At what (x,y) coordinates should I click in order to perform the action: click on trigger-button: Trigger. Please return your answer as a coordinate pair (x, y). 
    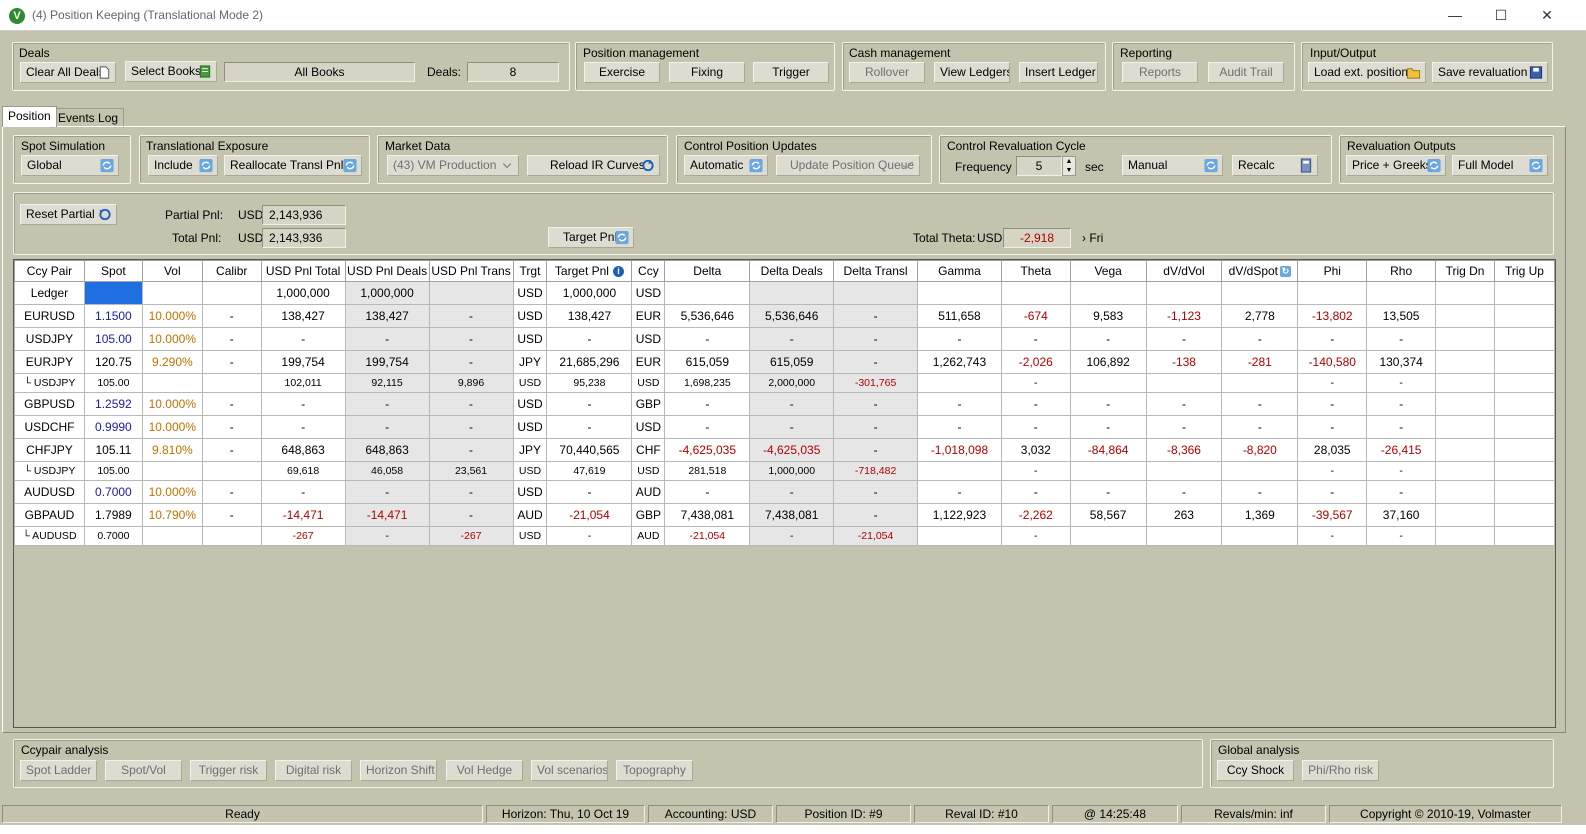
    Looking at the image, I should click on (791, 72).